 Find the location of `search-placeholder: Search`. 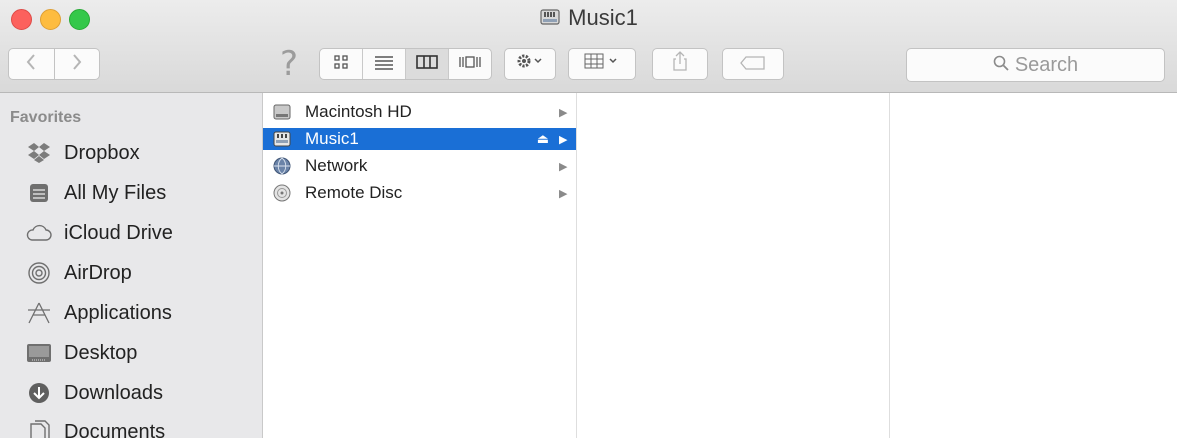

search-placeholder: Search is located at coordinates (1046, 64).